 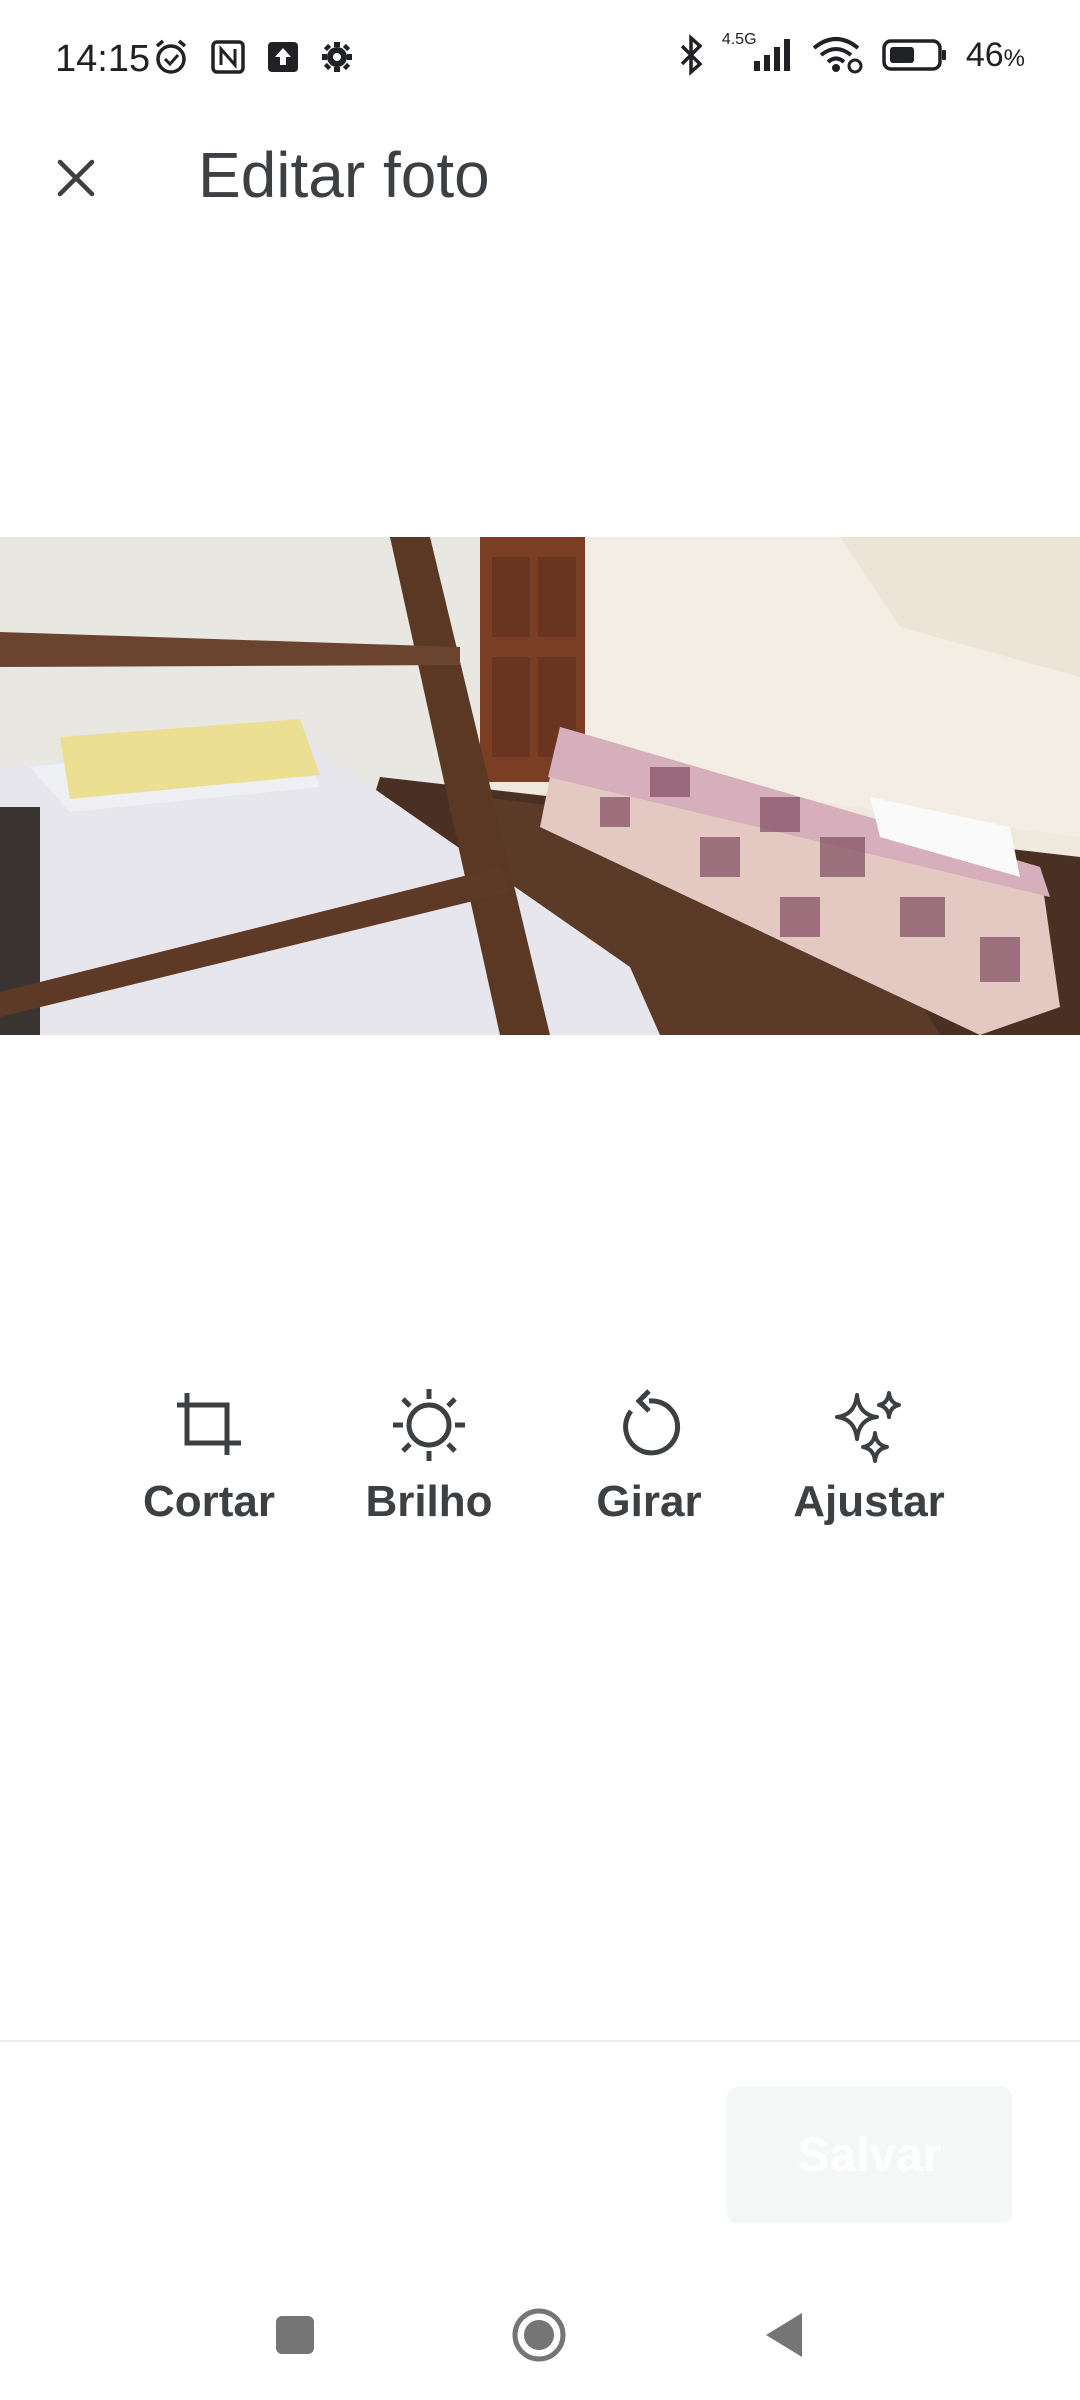 I want to click on tool-brightness: Brilho, so click(x=429, y=1456).